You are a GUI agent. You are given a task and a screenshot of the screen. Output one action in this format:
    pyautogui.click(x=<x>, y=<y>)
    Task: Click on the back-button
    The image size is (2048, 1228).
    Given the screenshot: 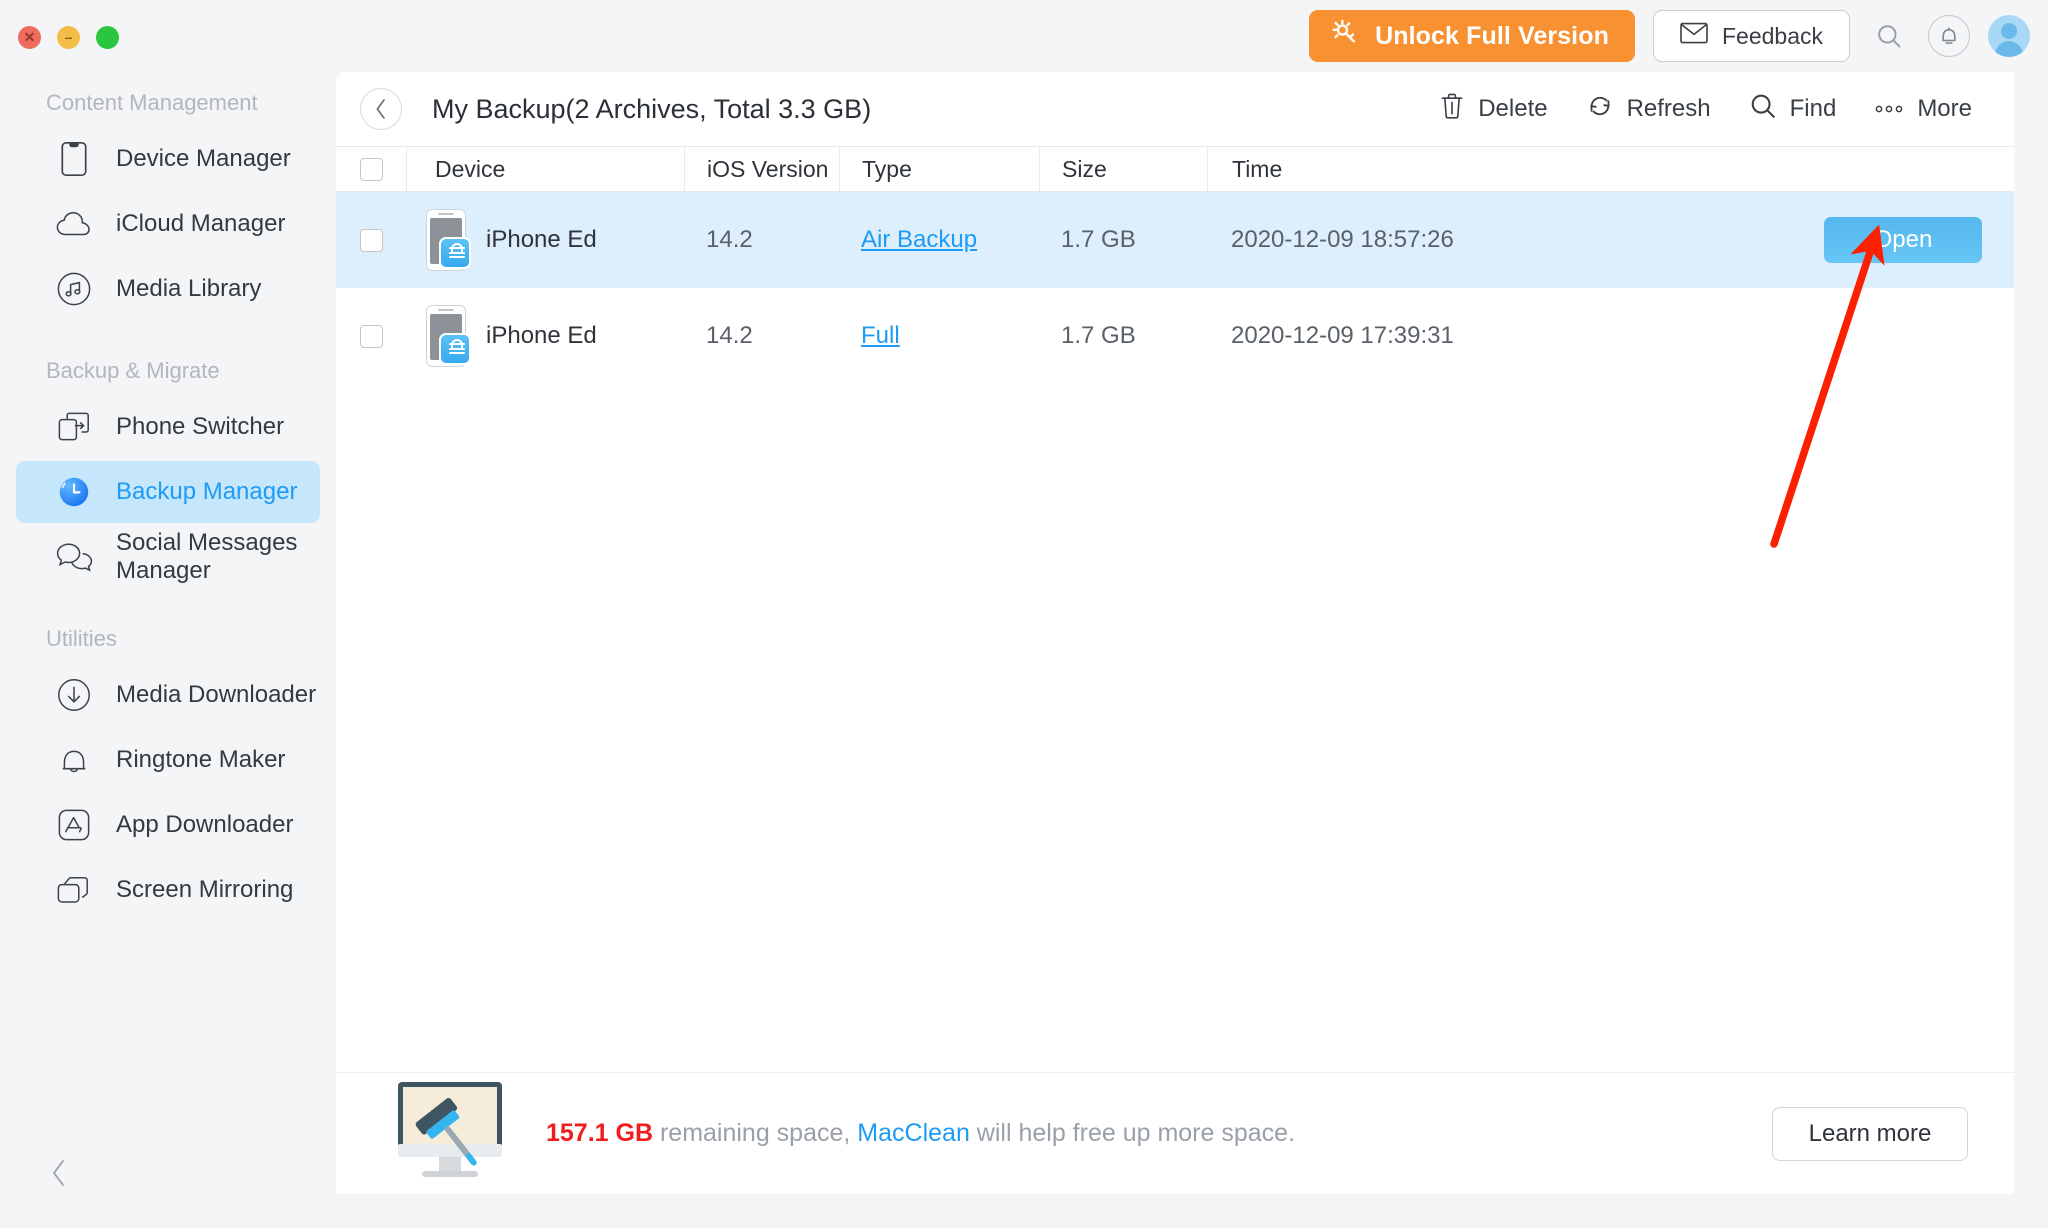 What is the action you would take?
    pyautogui.click(x=381, y=109)
    